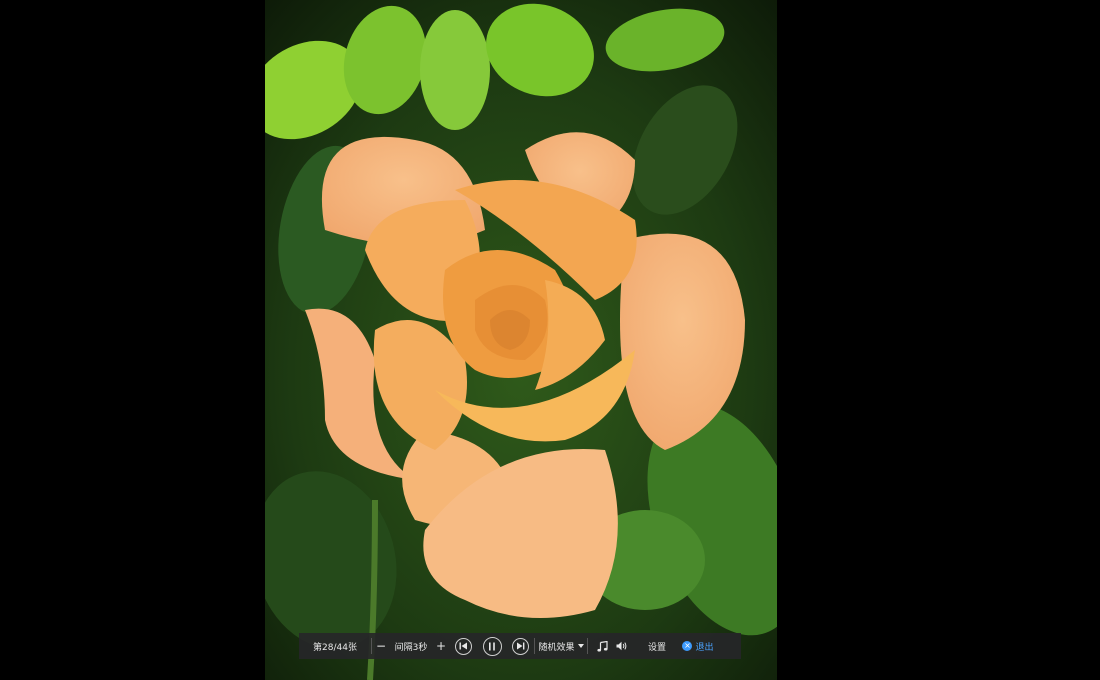  What do you see at coordinates (587, 646) in the screenshot?
I see `divider` at bounding box center [587, 646].